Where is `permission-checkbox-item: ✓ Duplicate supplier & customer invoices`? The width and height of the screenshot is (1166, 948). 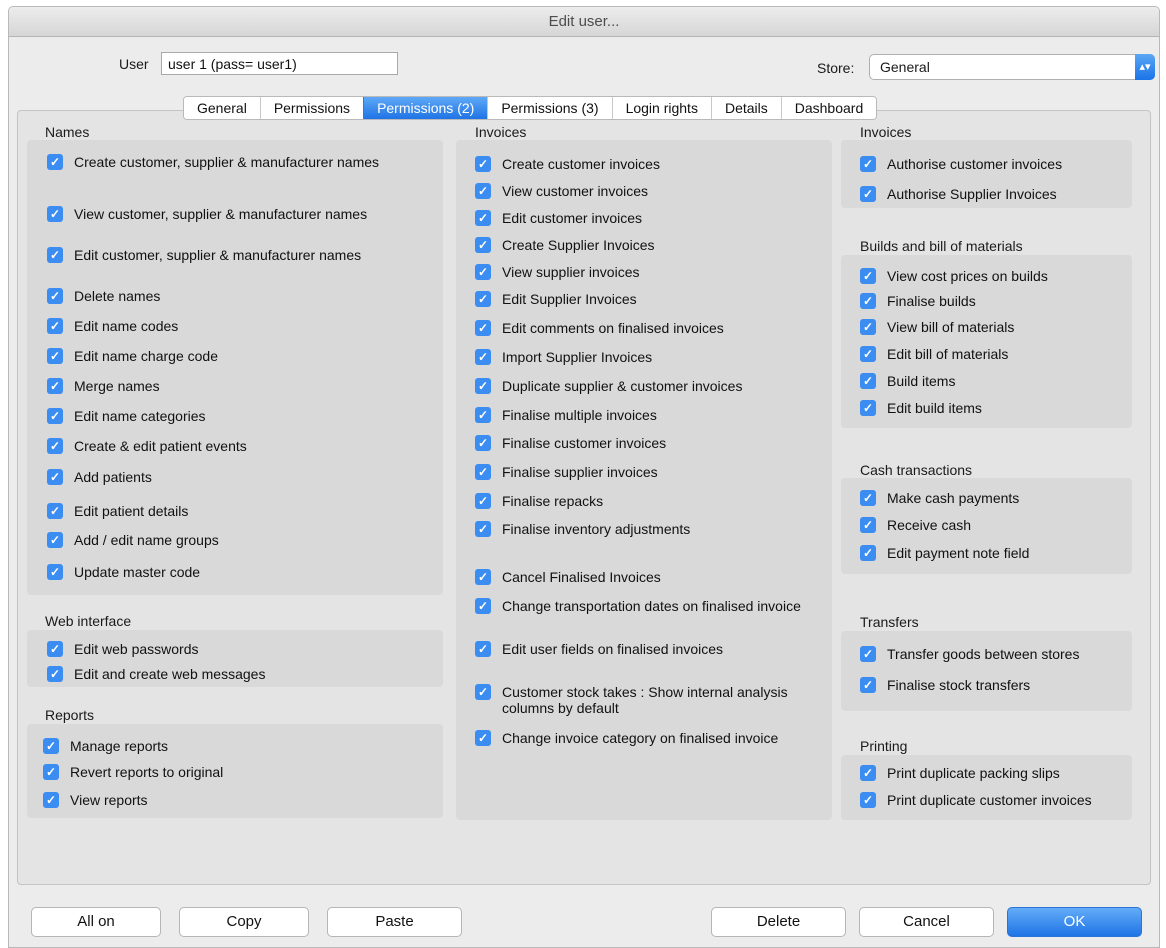 permission-checkbox-item: ✓ Duplicate supplier & customer invoices is located at coordinates (645, 386).